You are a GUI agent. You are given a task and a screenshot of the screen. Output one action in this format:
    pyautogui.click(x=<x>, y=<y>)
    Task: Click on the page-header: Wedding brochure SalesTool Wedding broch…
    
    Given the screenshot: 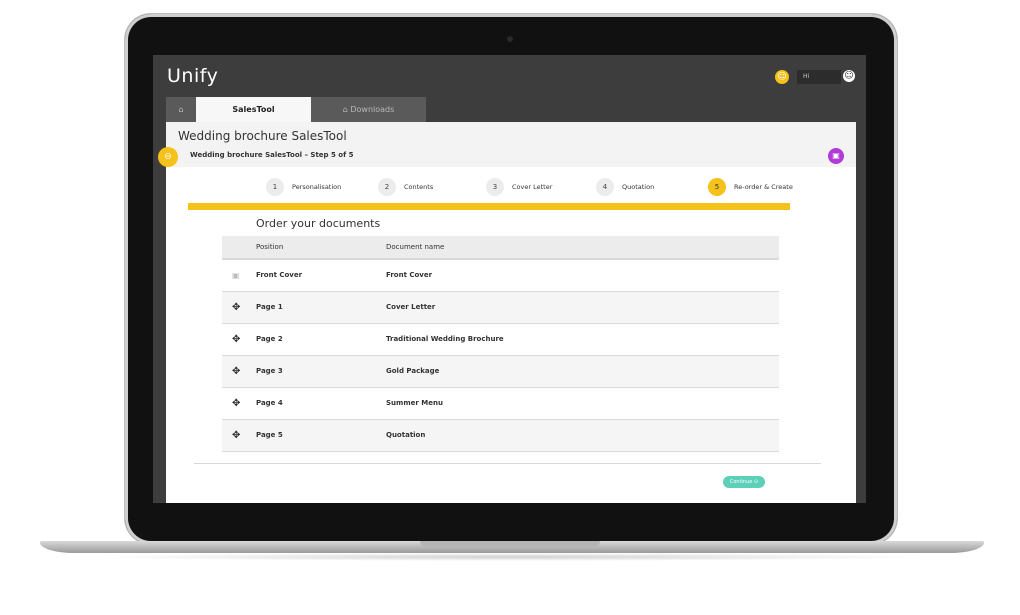 What is the action you would take?
    pyautogui.click(x=511, y=144)
    